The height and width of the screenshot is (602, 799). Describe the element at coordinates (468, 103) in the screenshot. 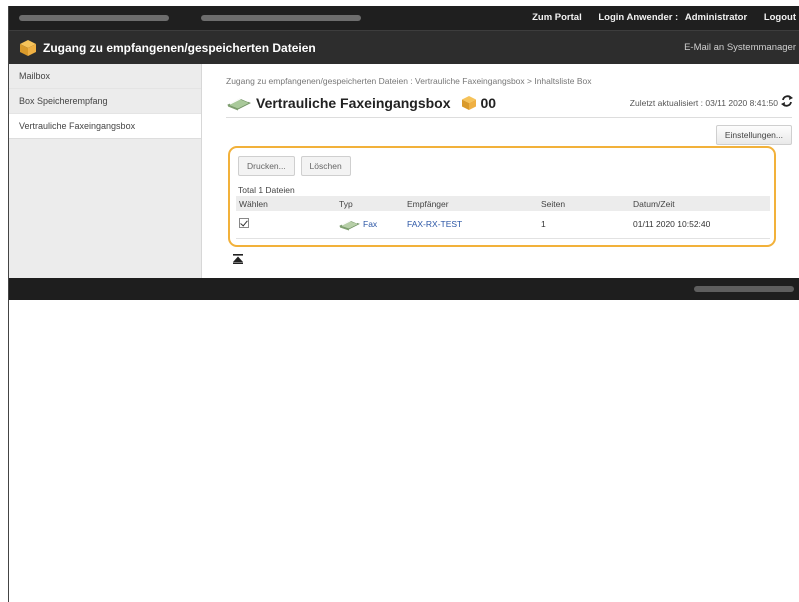

I see `box-icon` at that location.